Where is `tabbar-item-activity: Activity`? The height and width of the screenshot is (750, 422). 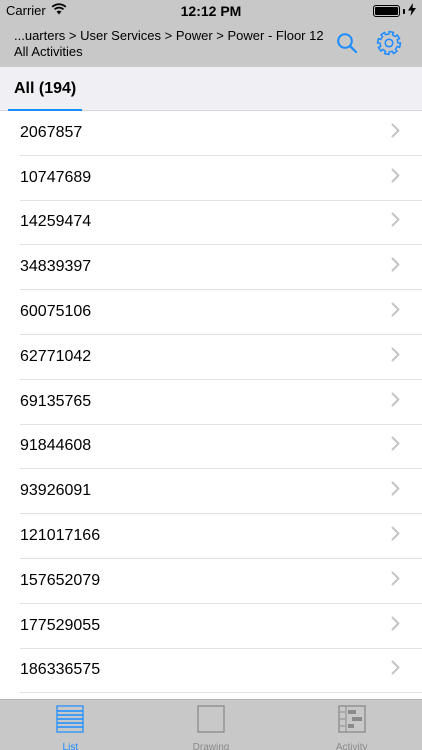
tabbar-item-activity: Activity is located at coordinates (351, 725).